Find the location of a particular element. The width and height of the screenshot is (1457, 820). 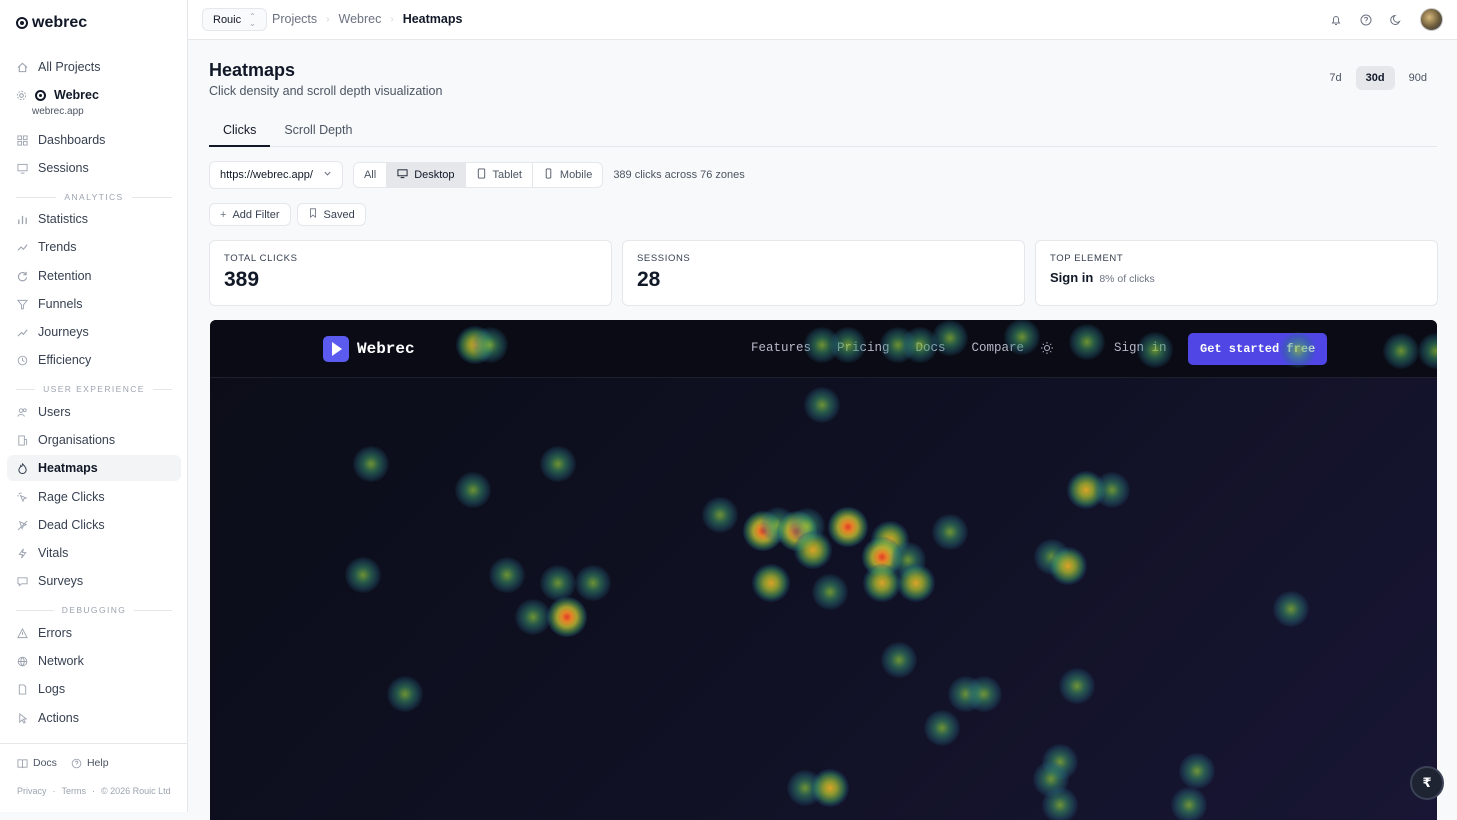

sidebar-item-dashboards: Dashboards is located at coordinates (94, 140).